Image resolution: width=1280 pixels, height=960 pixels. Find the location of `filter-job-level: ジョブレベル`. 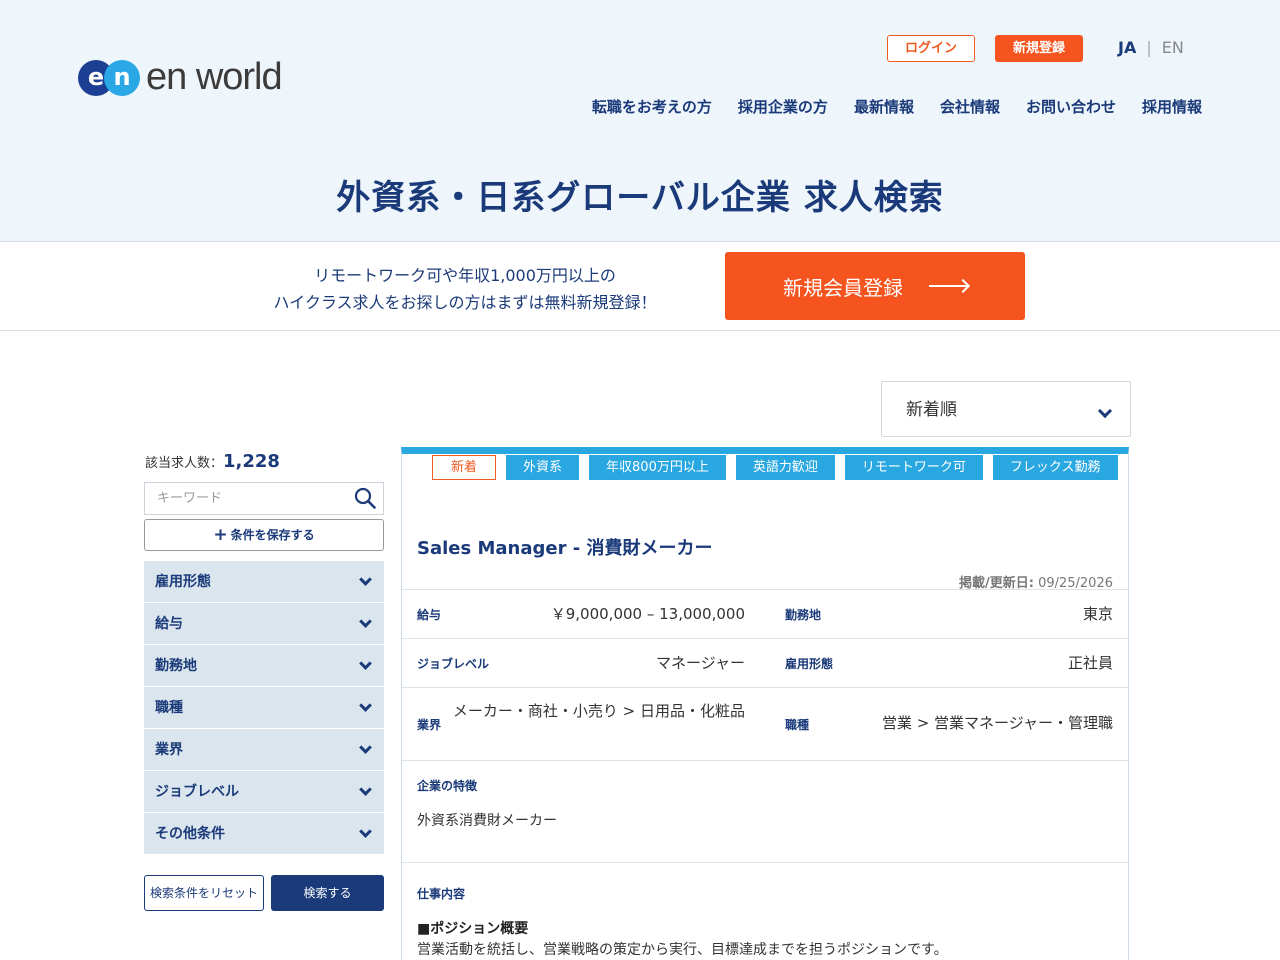

filter-job-level: ジョブレベル is located at coordinates (264, 792).